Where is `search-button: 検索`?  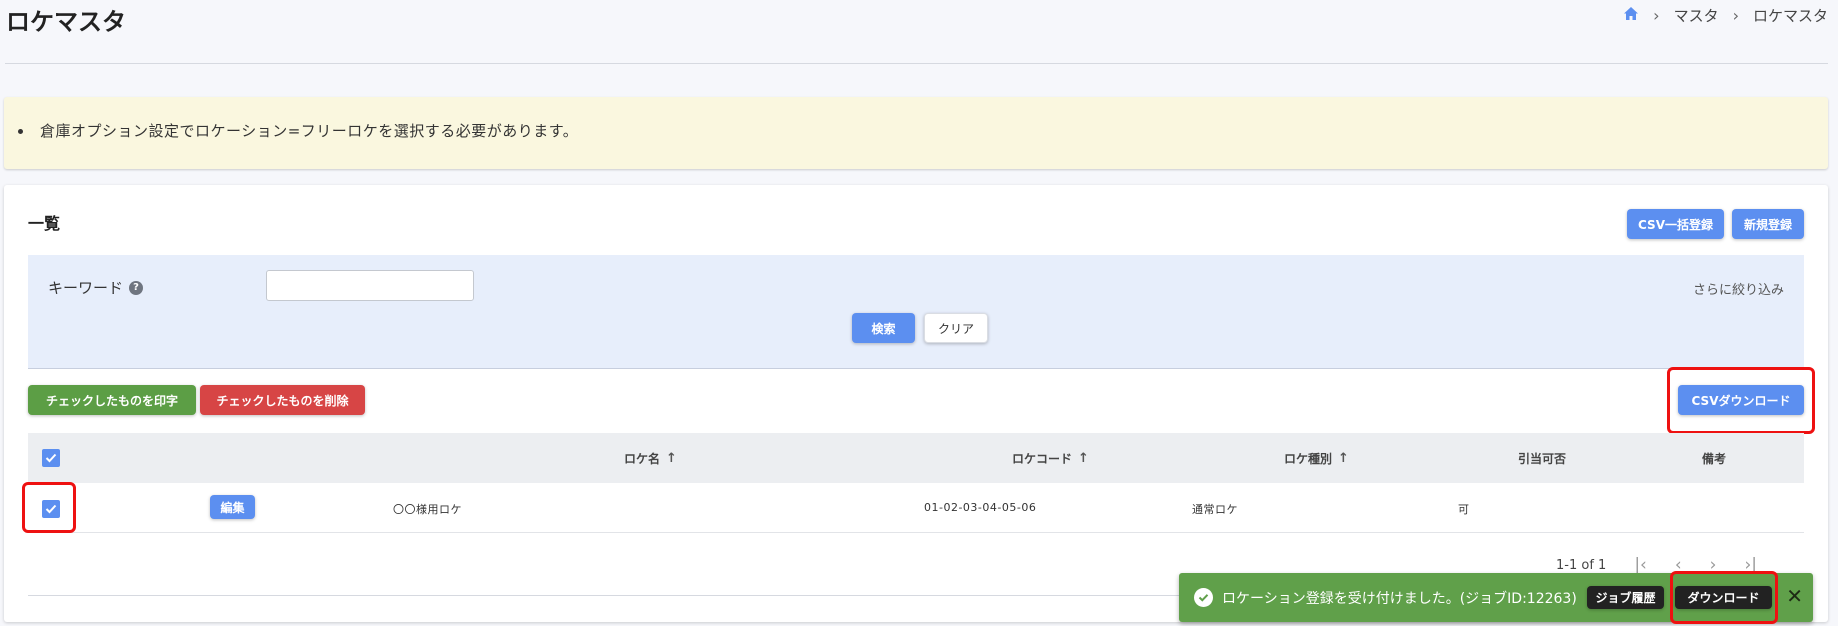
search-button: 検索 is located at coordinates (883, 328).